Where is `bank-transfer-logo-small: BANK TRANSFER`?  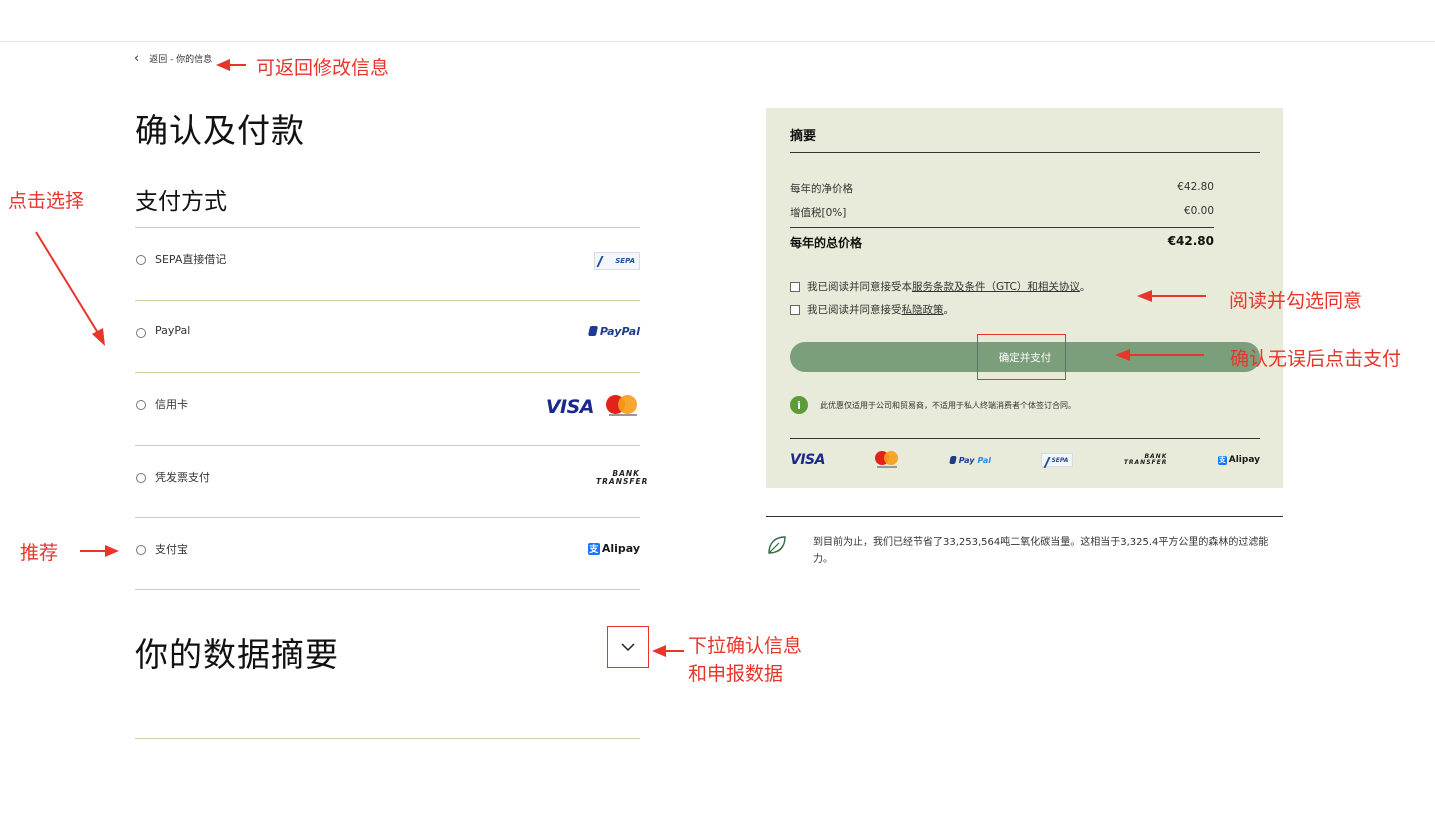
bank-transfer-logo-small: BANK TRANSFER is located at coordinates (1145, 459).